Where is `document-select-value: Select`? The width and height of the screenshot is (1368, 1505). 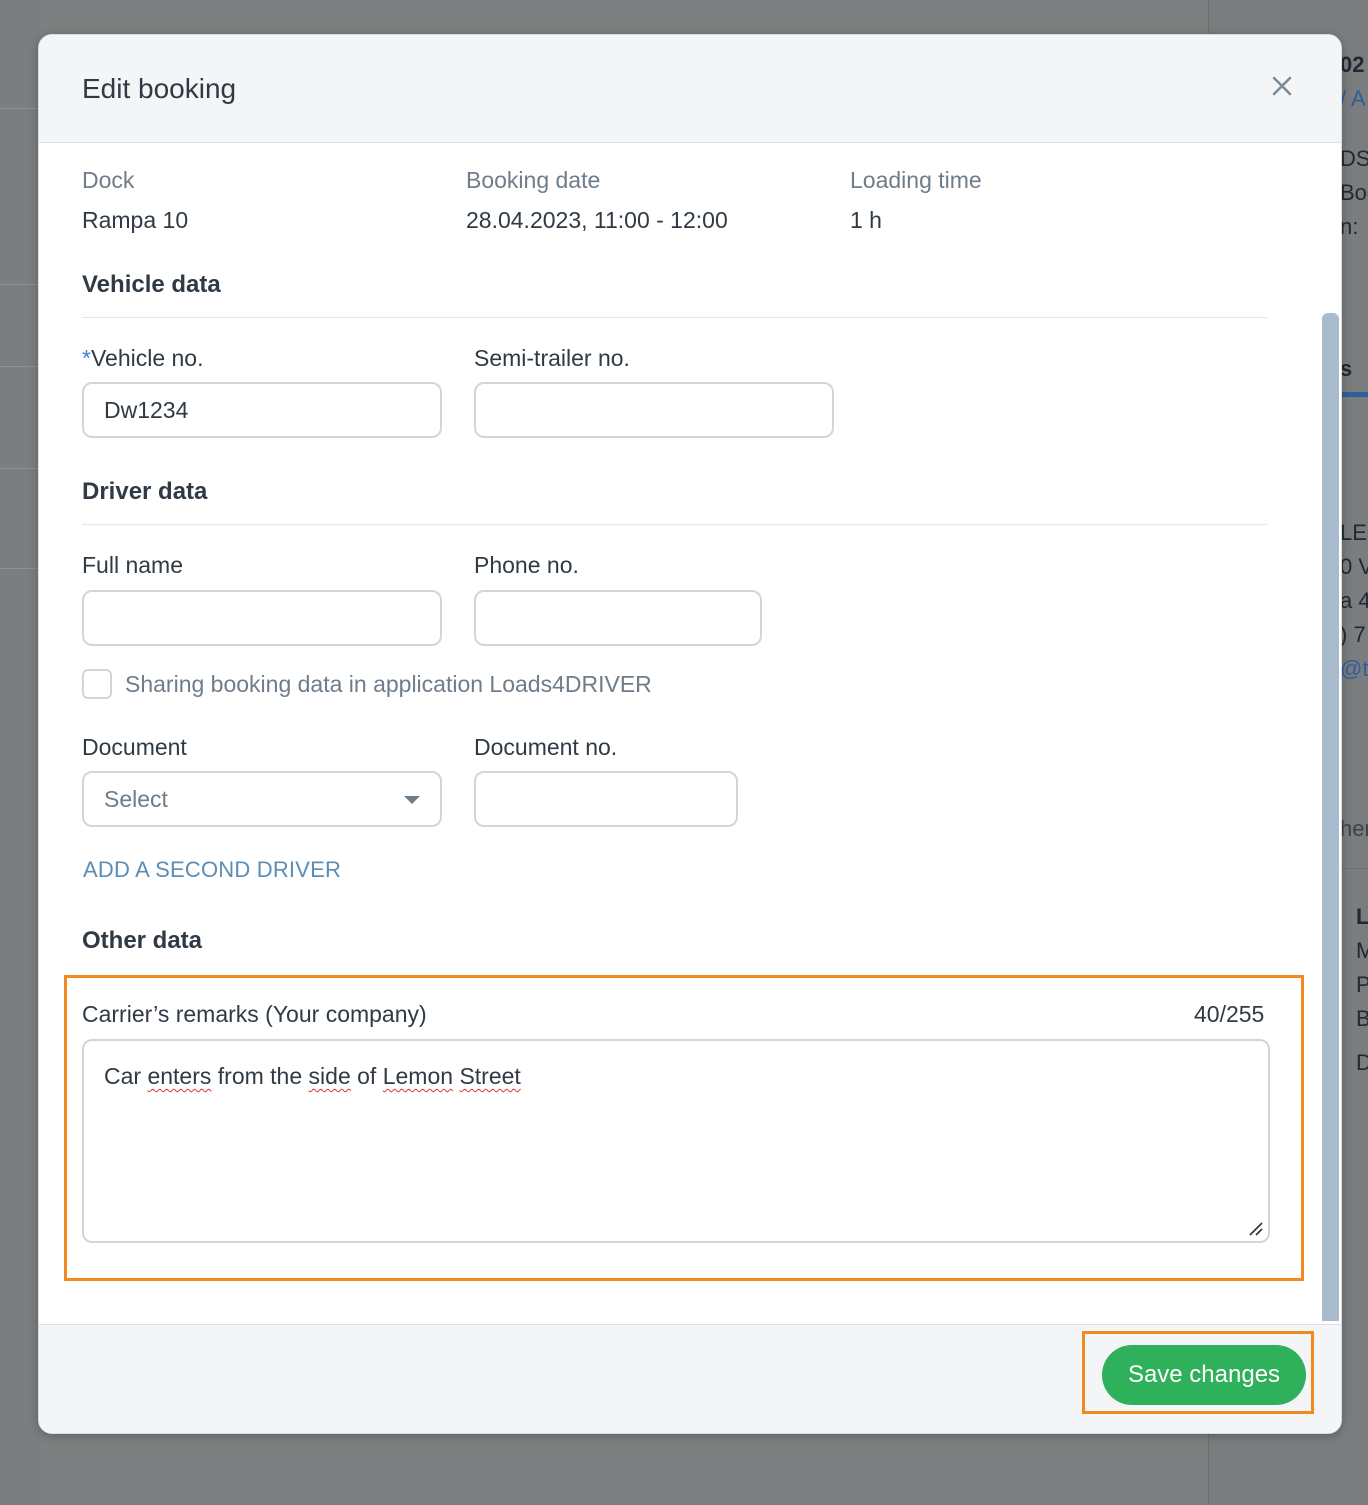 document-select-value: Select is located at coordinates (136, 799).